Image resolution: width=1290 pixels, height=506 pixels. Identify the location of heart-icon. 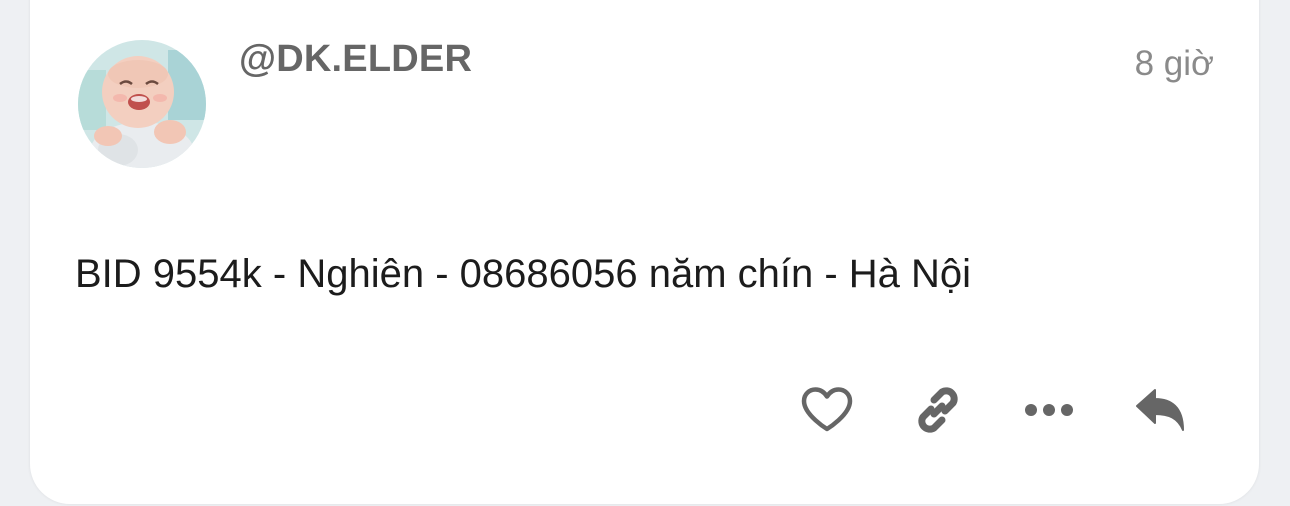
(827, 409).